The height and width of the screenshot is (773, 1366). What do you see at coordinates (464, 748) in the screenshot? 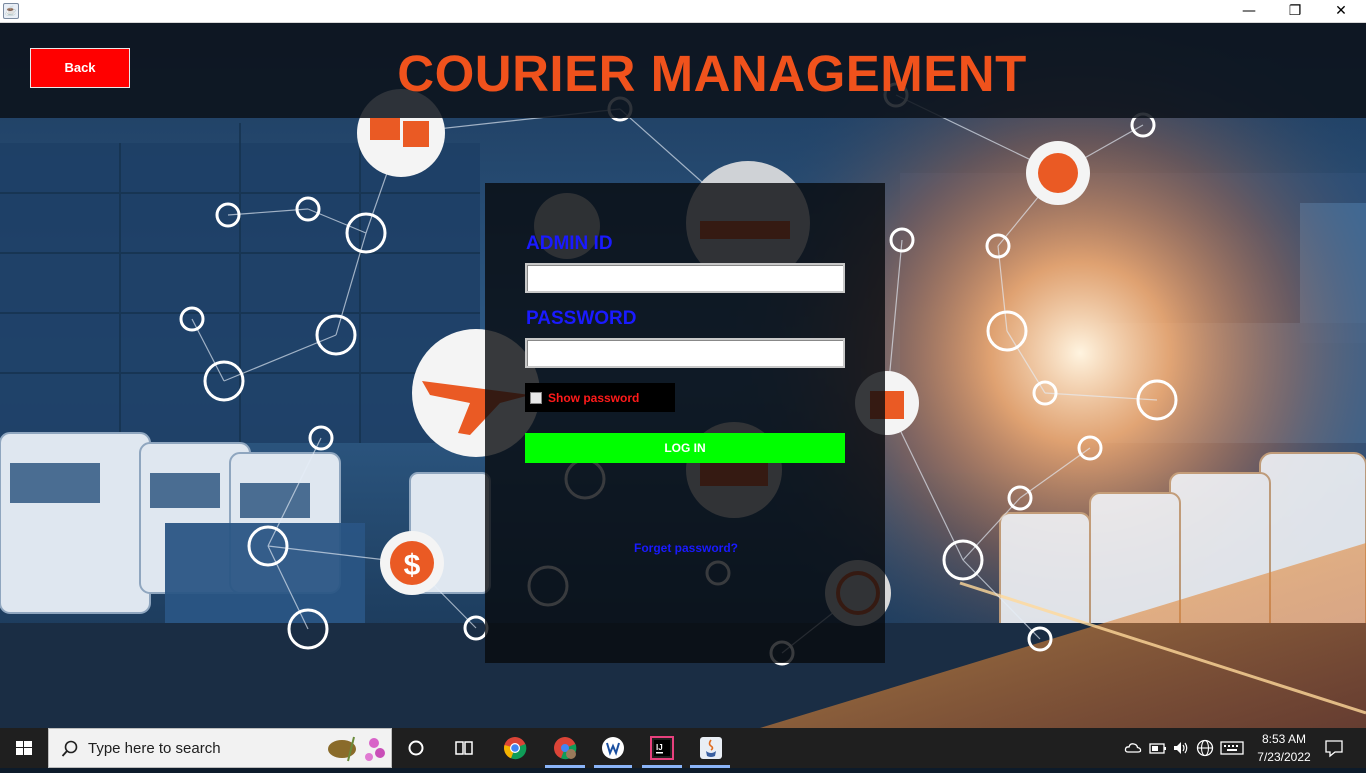
I see `task-view-icon` at bounding box center [464, 748].